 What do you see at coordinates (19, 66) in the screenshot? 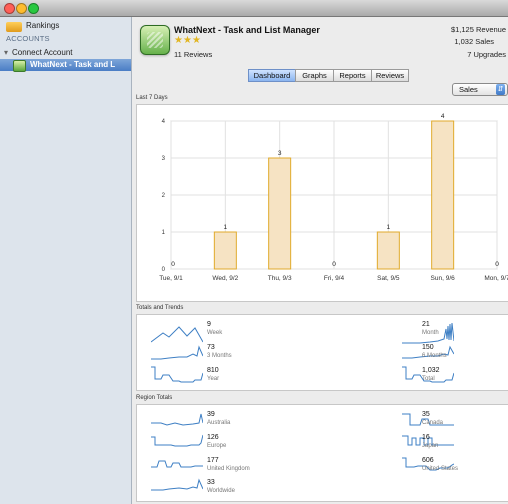
I see `whatnext-app-icon` at bounding box center [19, 66].